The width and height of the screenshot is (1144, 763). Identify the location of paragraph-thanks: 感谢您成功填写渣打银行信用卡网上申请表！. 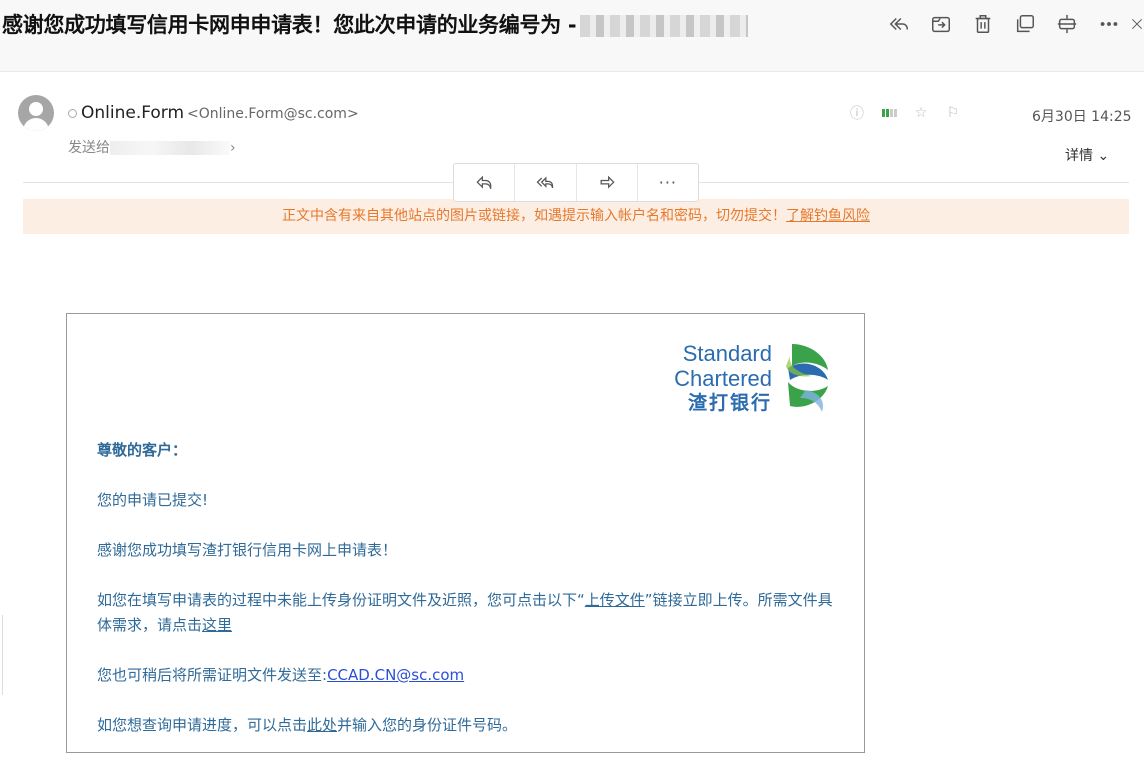
(247, 550).